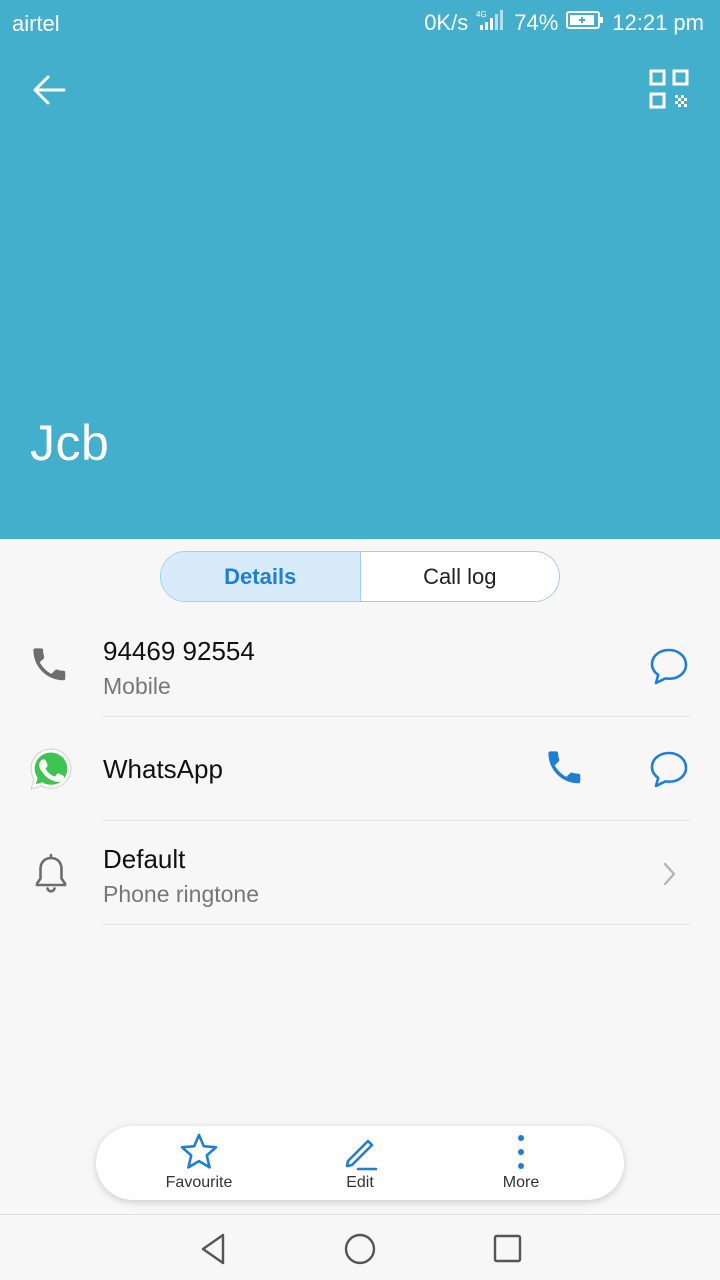  What do you see at coordinates (536, 22) in the screenshot?
I see `battery-percent: 74%` at bounding box center [536, 22].